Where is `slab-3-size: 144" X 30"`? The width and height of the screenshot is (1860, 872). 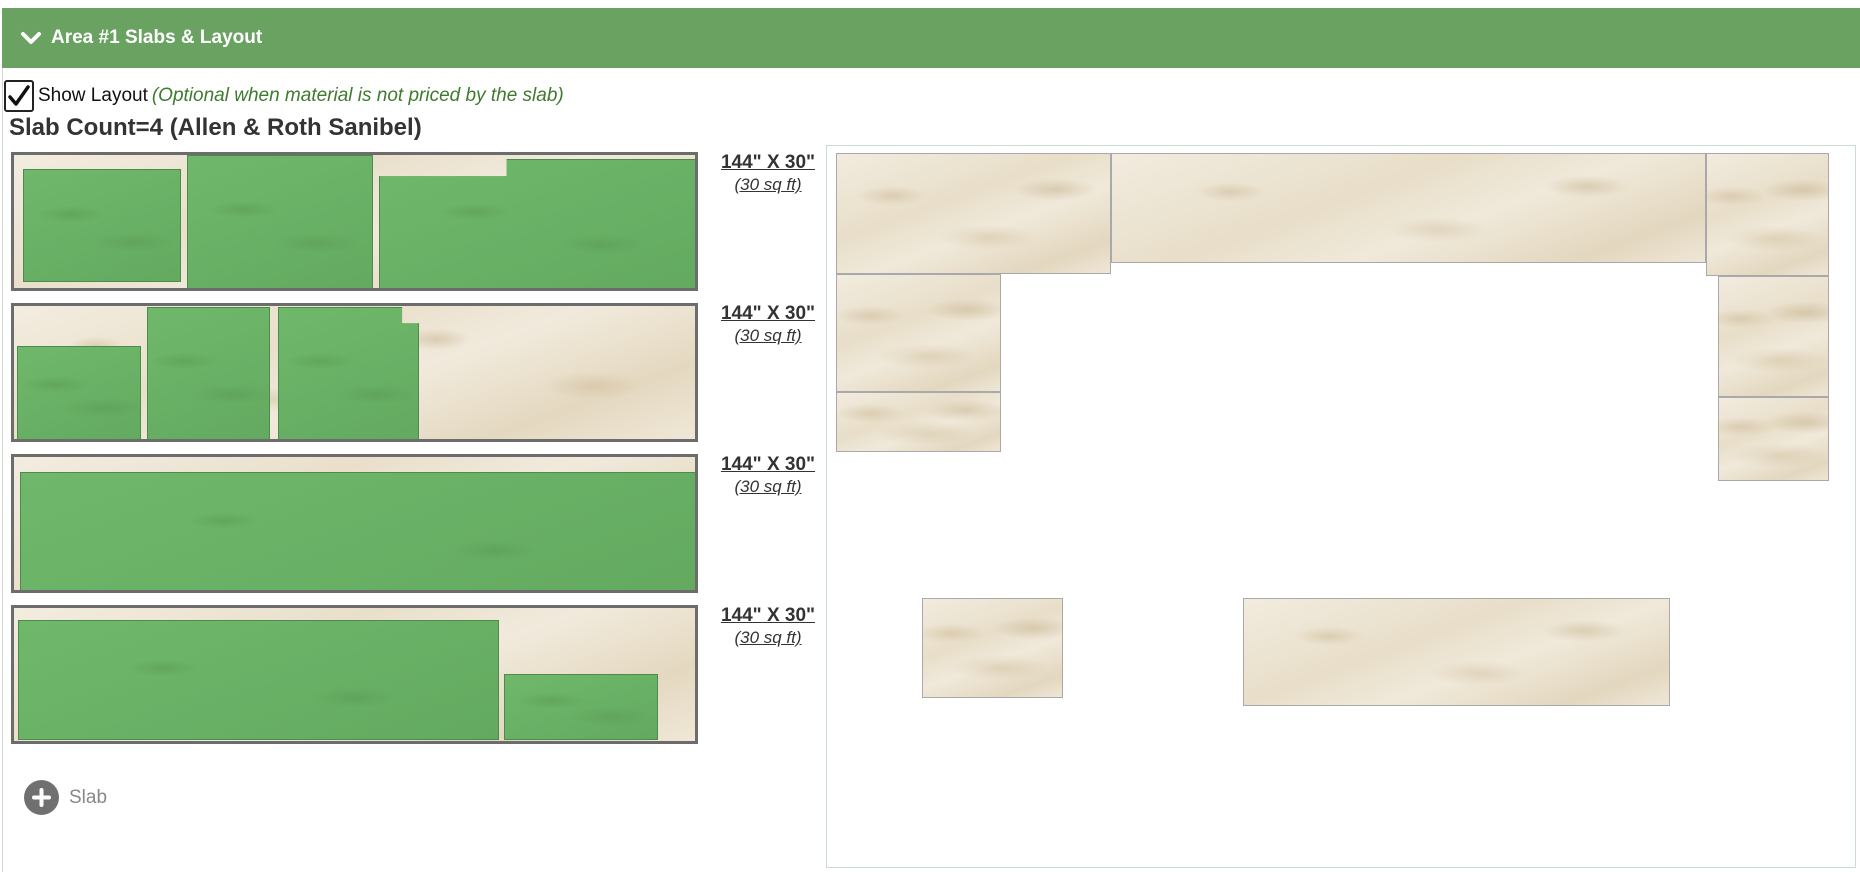 slab-3-size: 144" X 30" is located at coordinates (768, 465).